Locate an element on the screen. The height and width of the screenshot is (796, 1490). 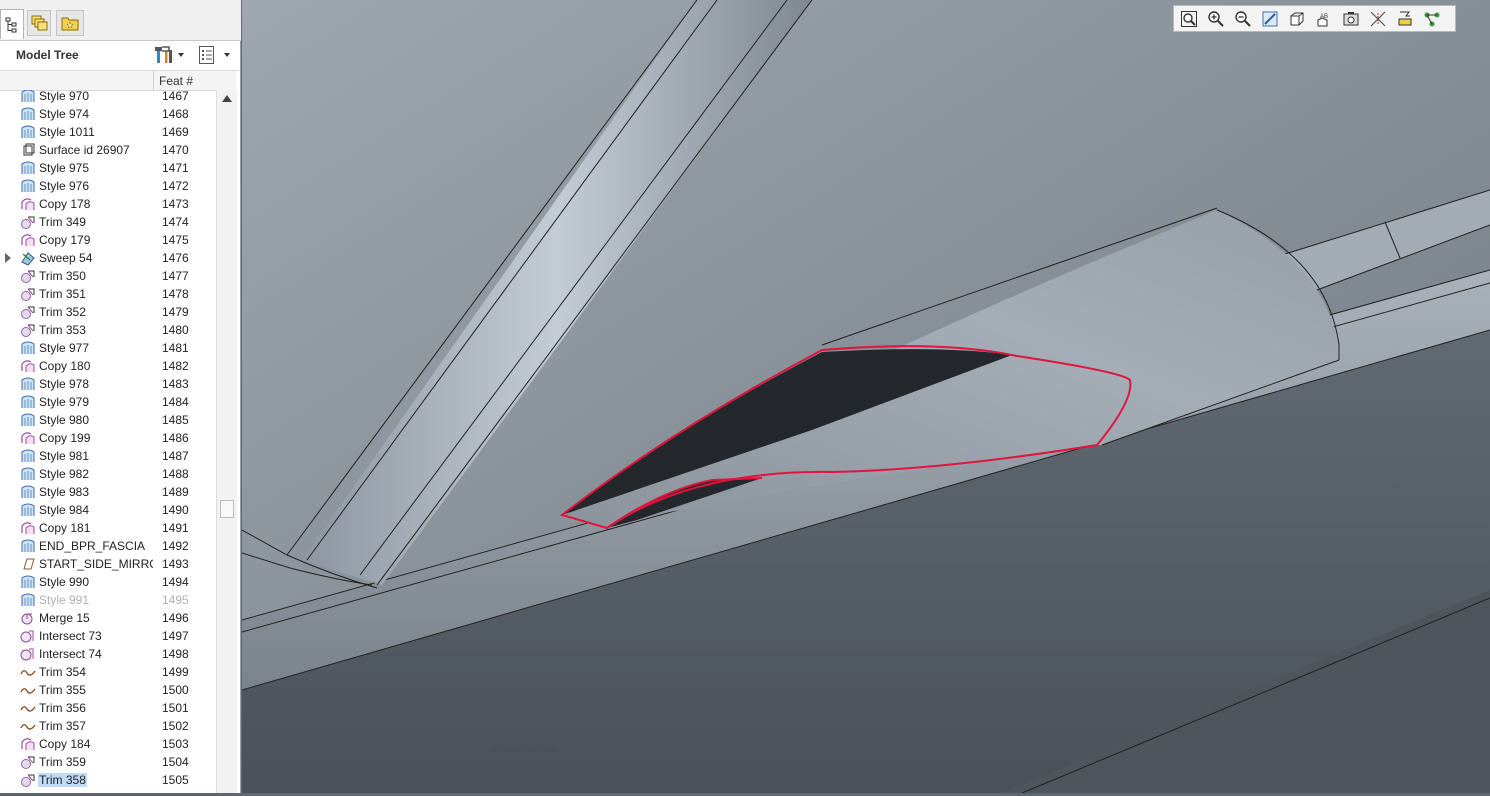
tree-row: Merge 15 1496 is located at coordinates (108, 618).